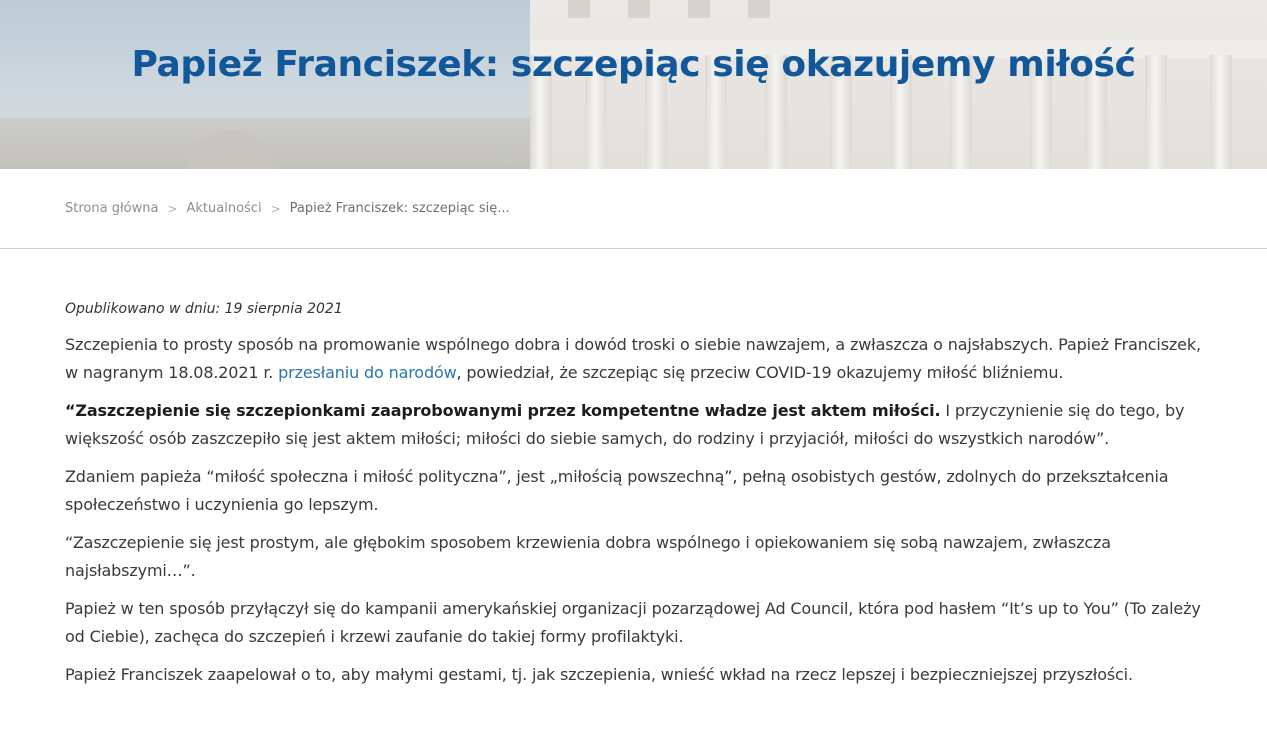  Describe the element at coordinates (204, 309) in the screenshot. I see `publish-date: Opublikowano w dniu: 19 sierpnia 2021` at that location.